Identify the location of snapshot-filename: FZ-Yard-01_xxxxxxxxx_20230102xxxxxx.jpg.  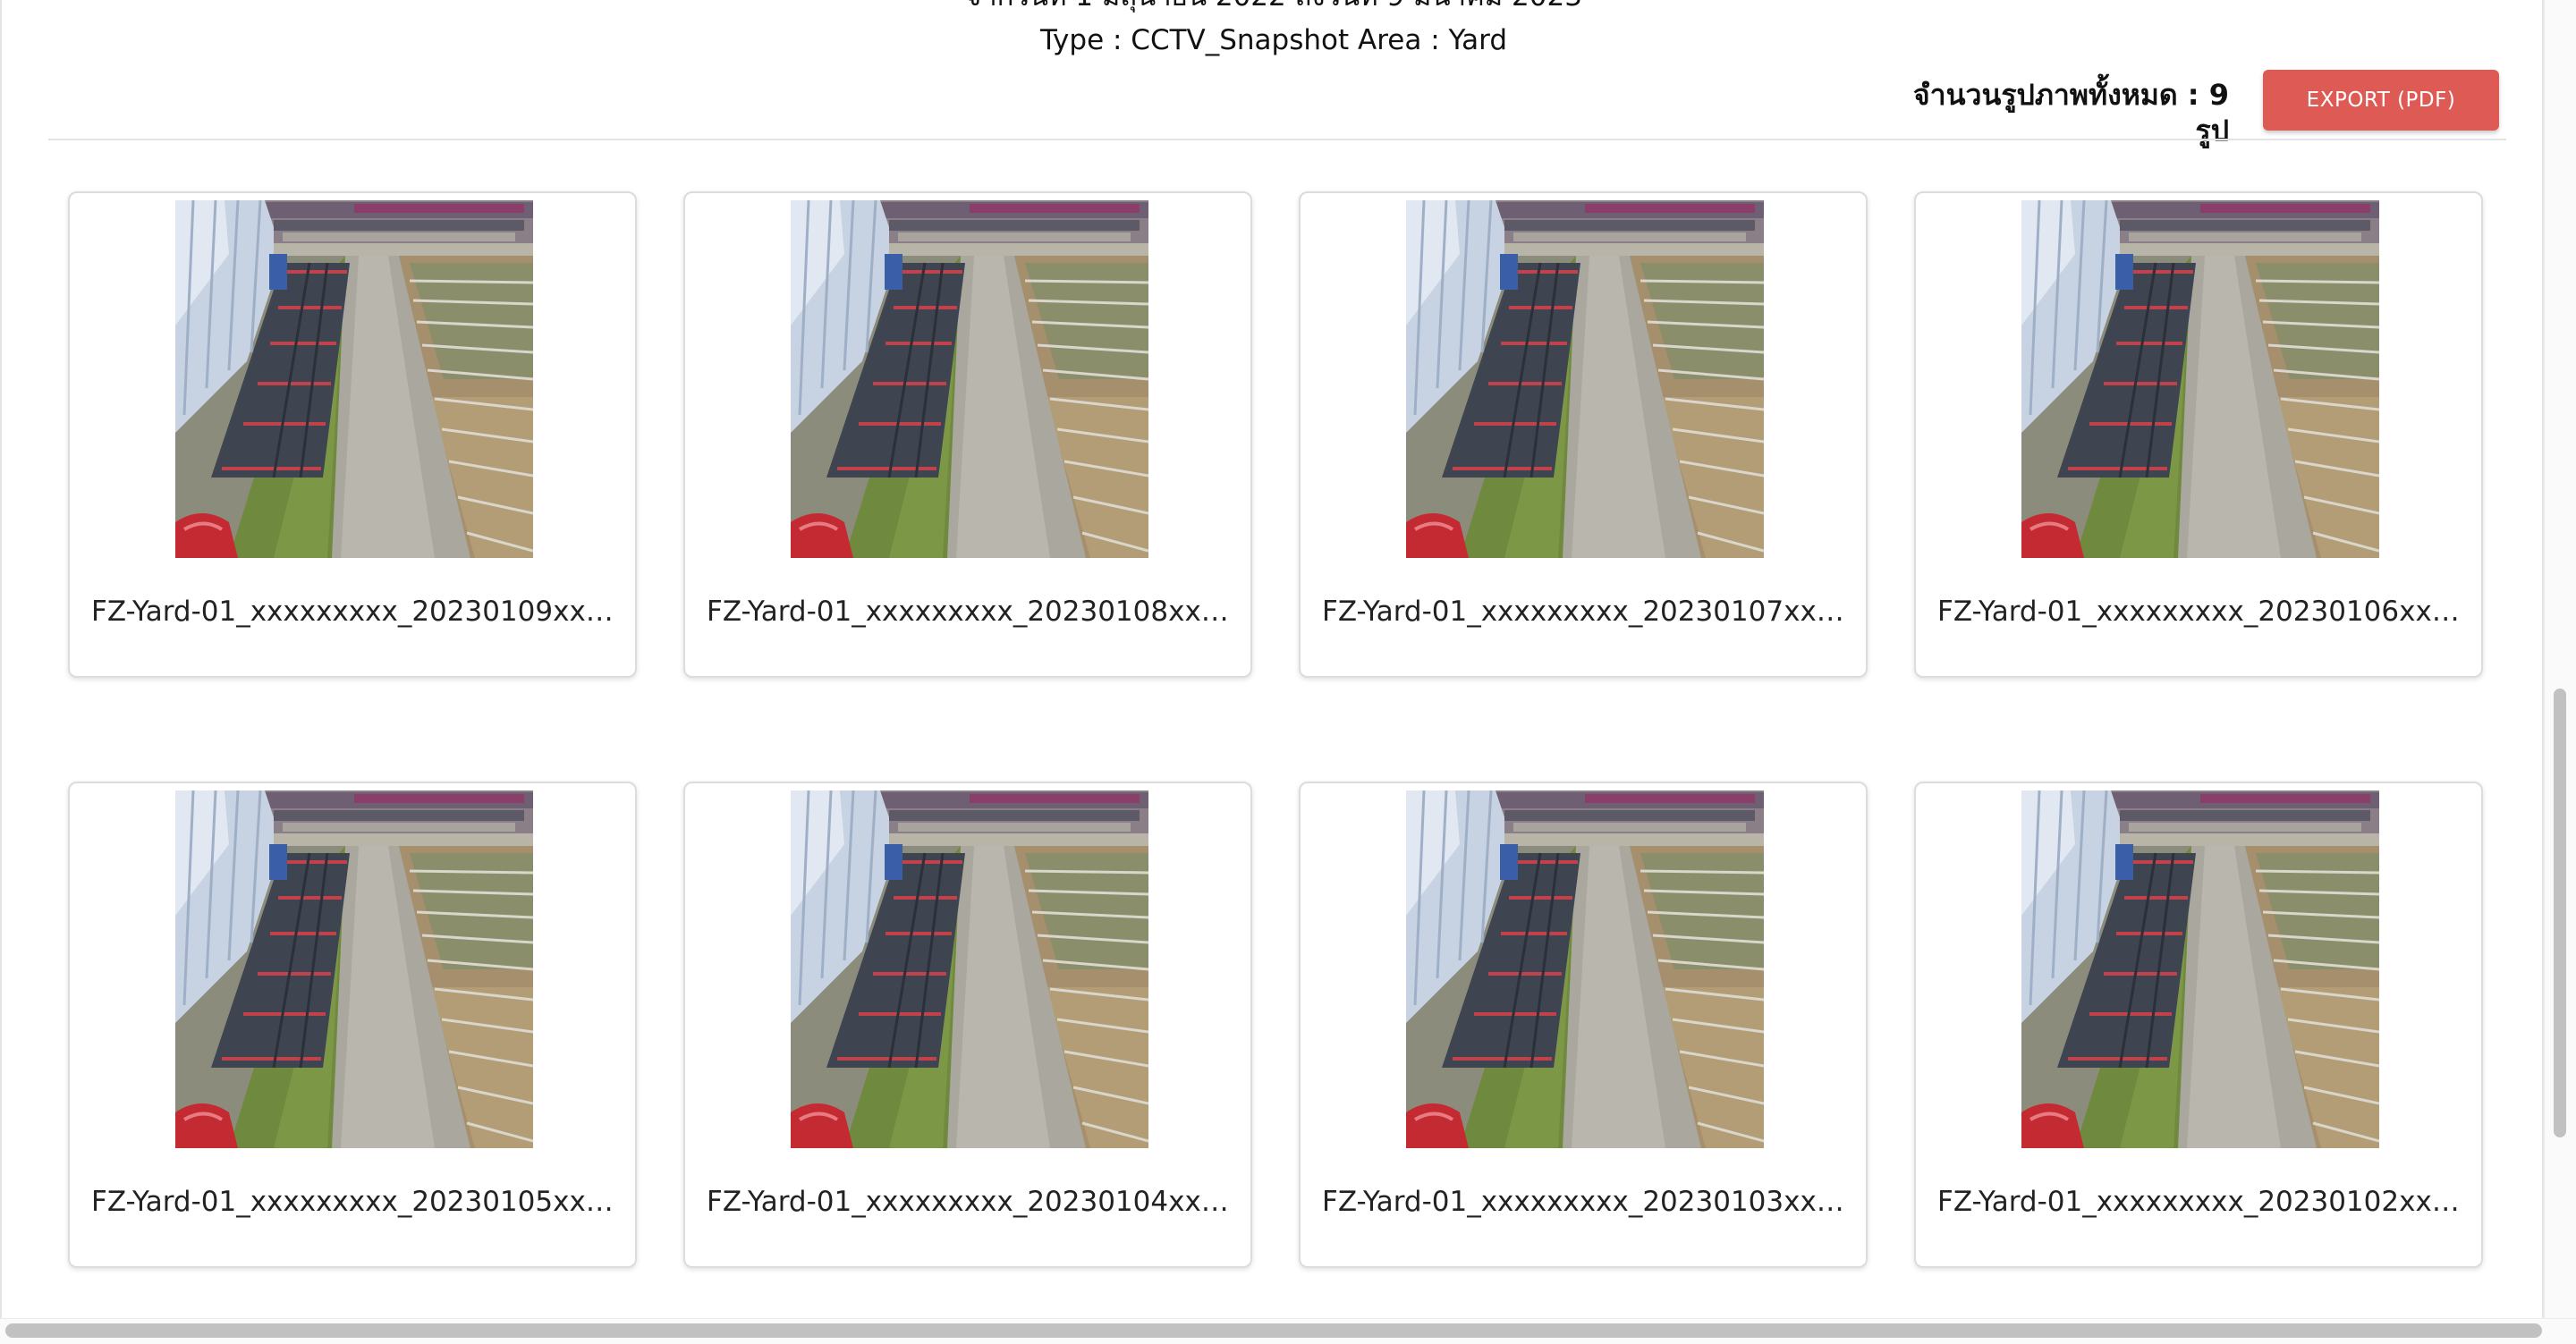
(2200, 1202).